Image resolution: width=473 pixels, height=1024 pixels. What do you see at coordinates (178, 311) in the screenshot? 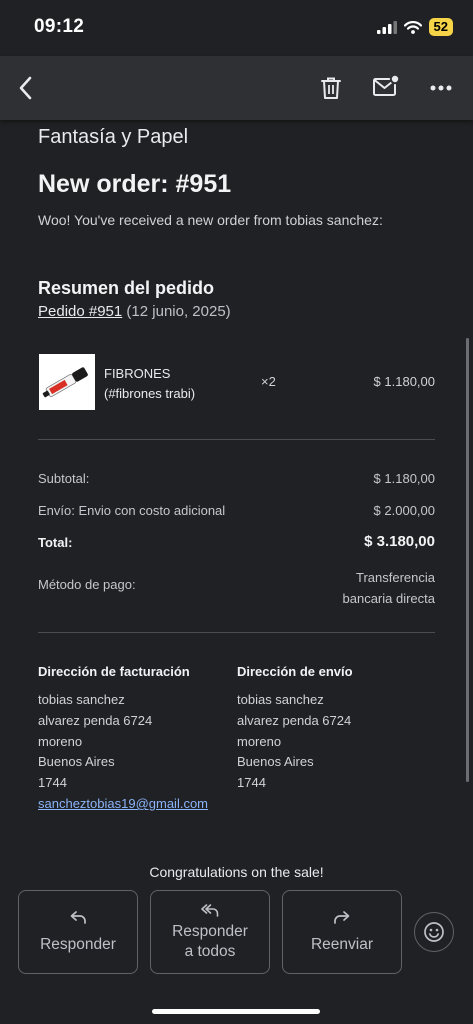
I see `order-date: (12 junio, 2025)` at bounding box center [178, 311].